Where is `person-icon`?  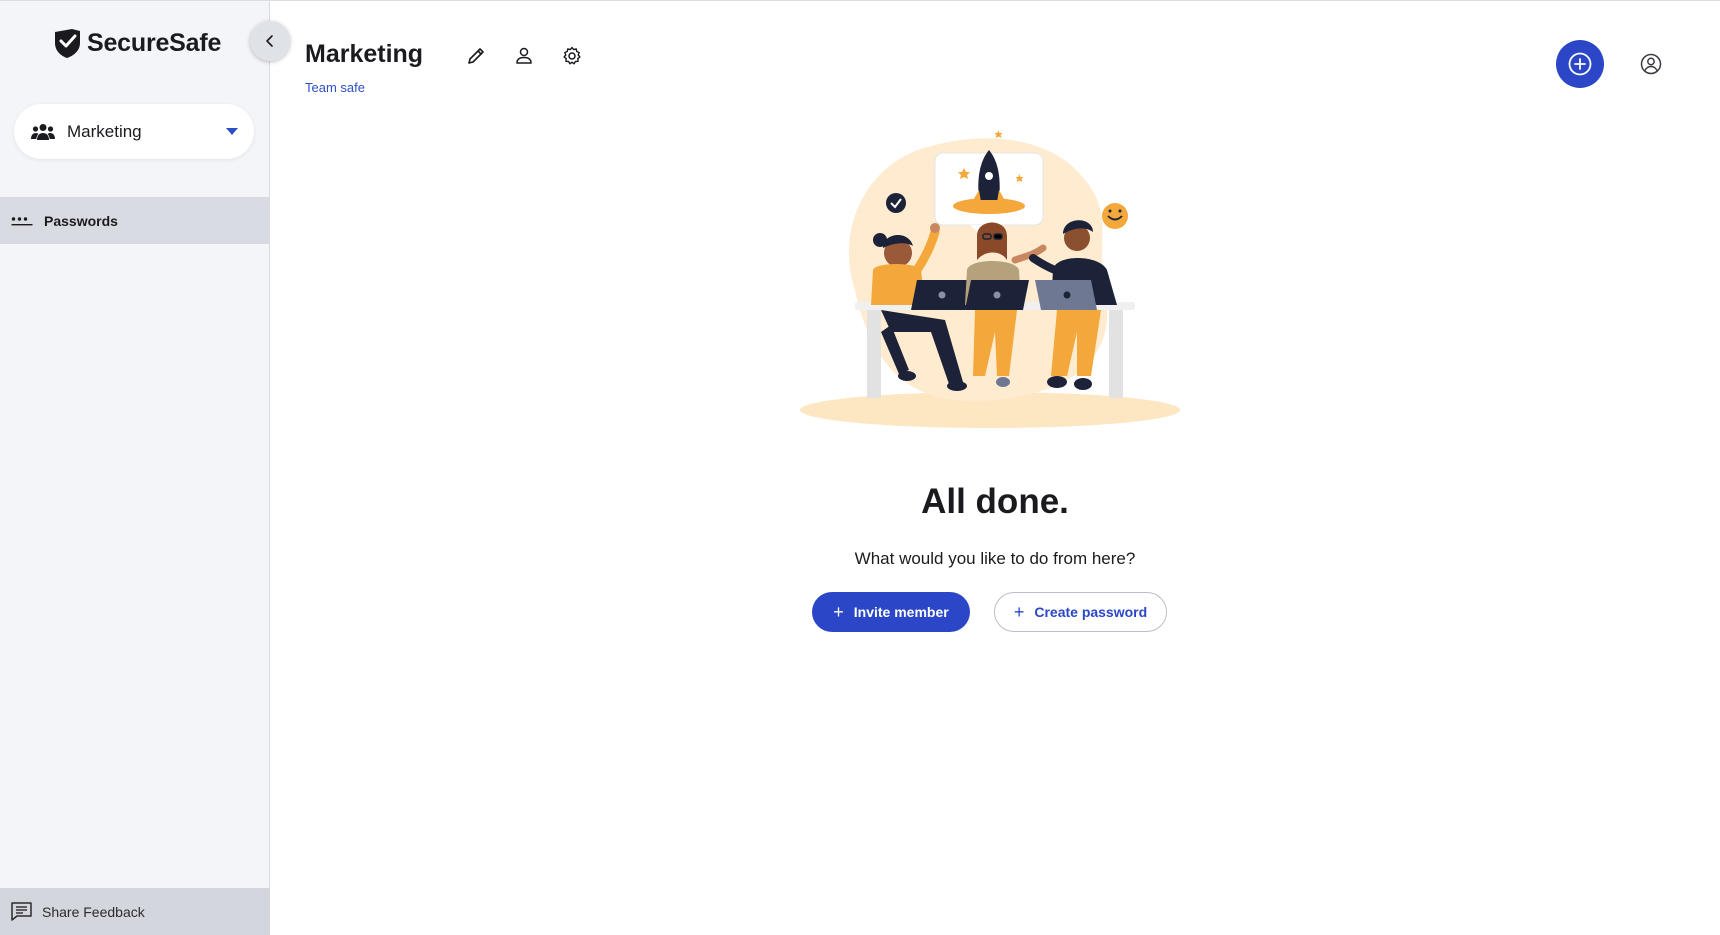
person-icon is located at coordinates (524, 55).